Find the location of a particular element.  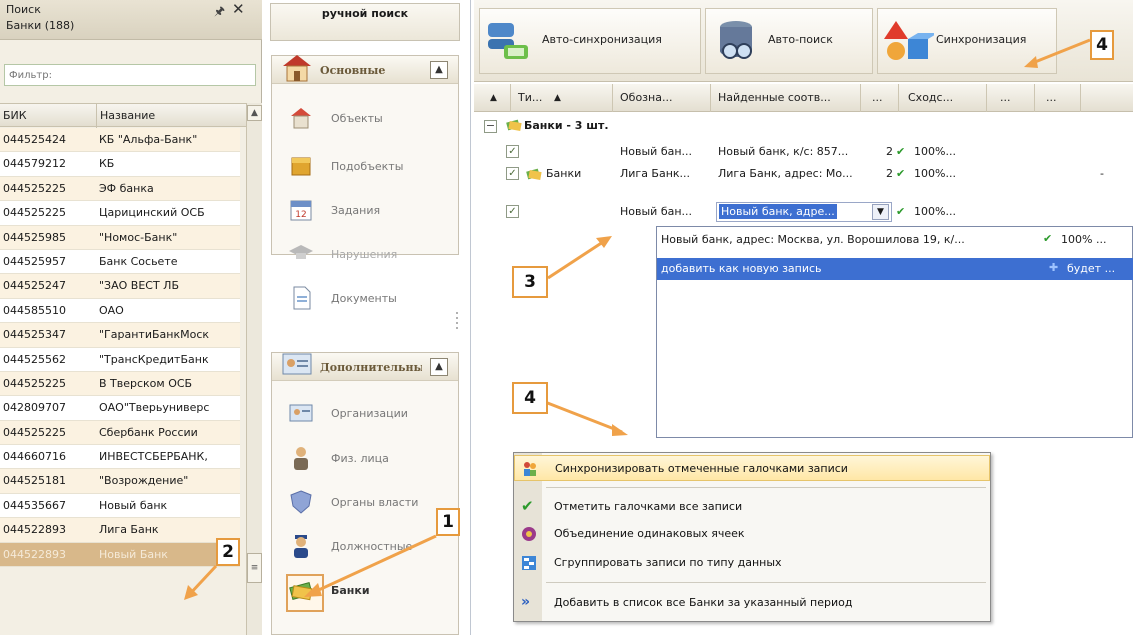

callout-2: 2 is located at coordinates (228, 552).